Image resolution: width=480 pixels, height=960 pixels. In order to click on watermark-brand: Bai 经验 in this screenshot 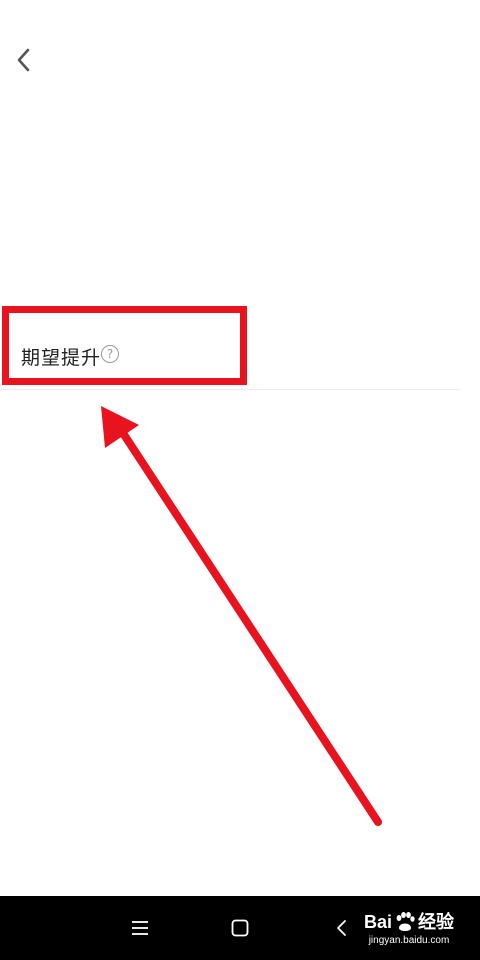, I will do `click(409, 922)`.